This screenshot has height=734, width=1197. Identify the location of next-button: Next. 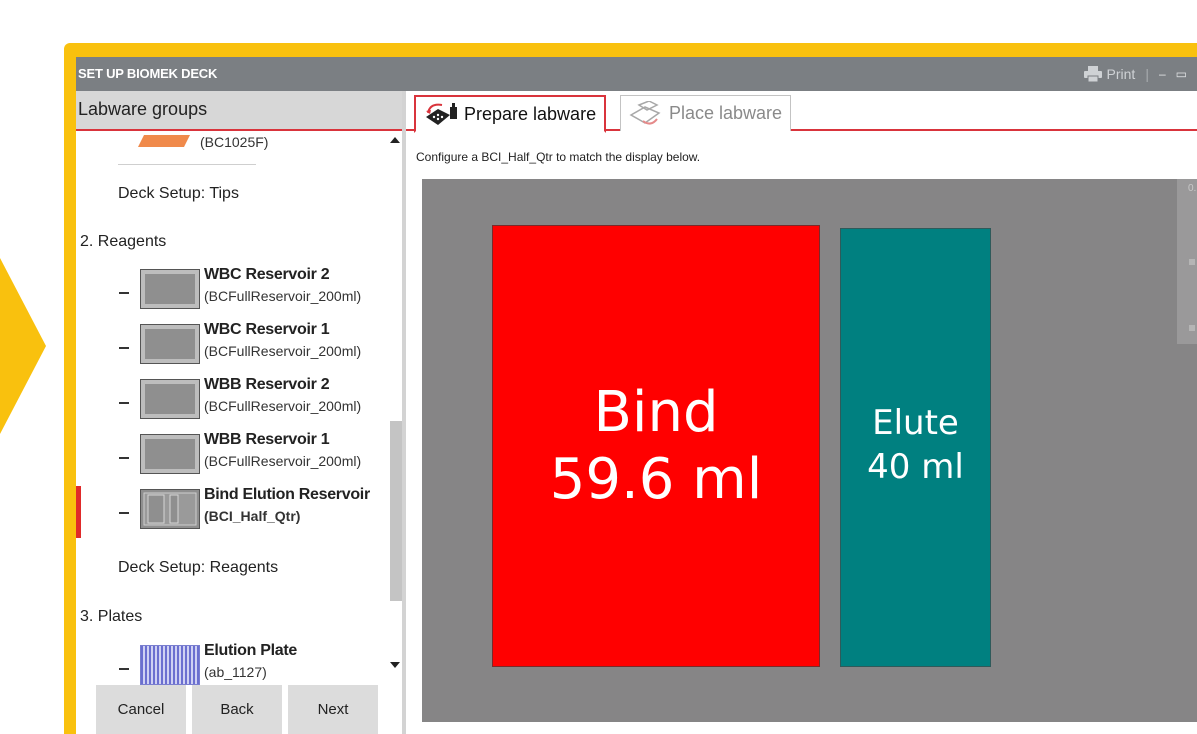
(333, 709).